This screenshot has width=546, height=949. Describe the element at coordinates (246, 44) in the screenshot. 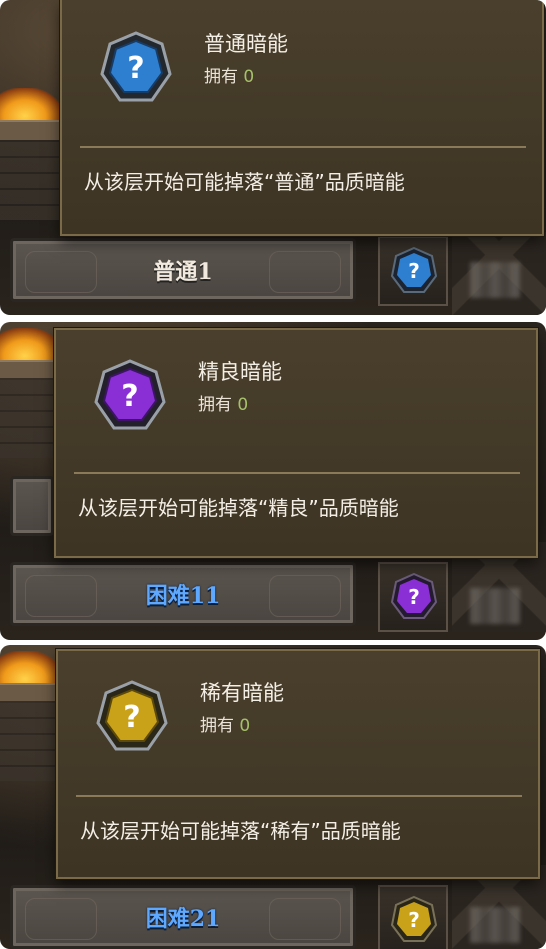

I see `item-name: 普通暗能` at that location.